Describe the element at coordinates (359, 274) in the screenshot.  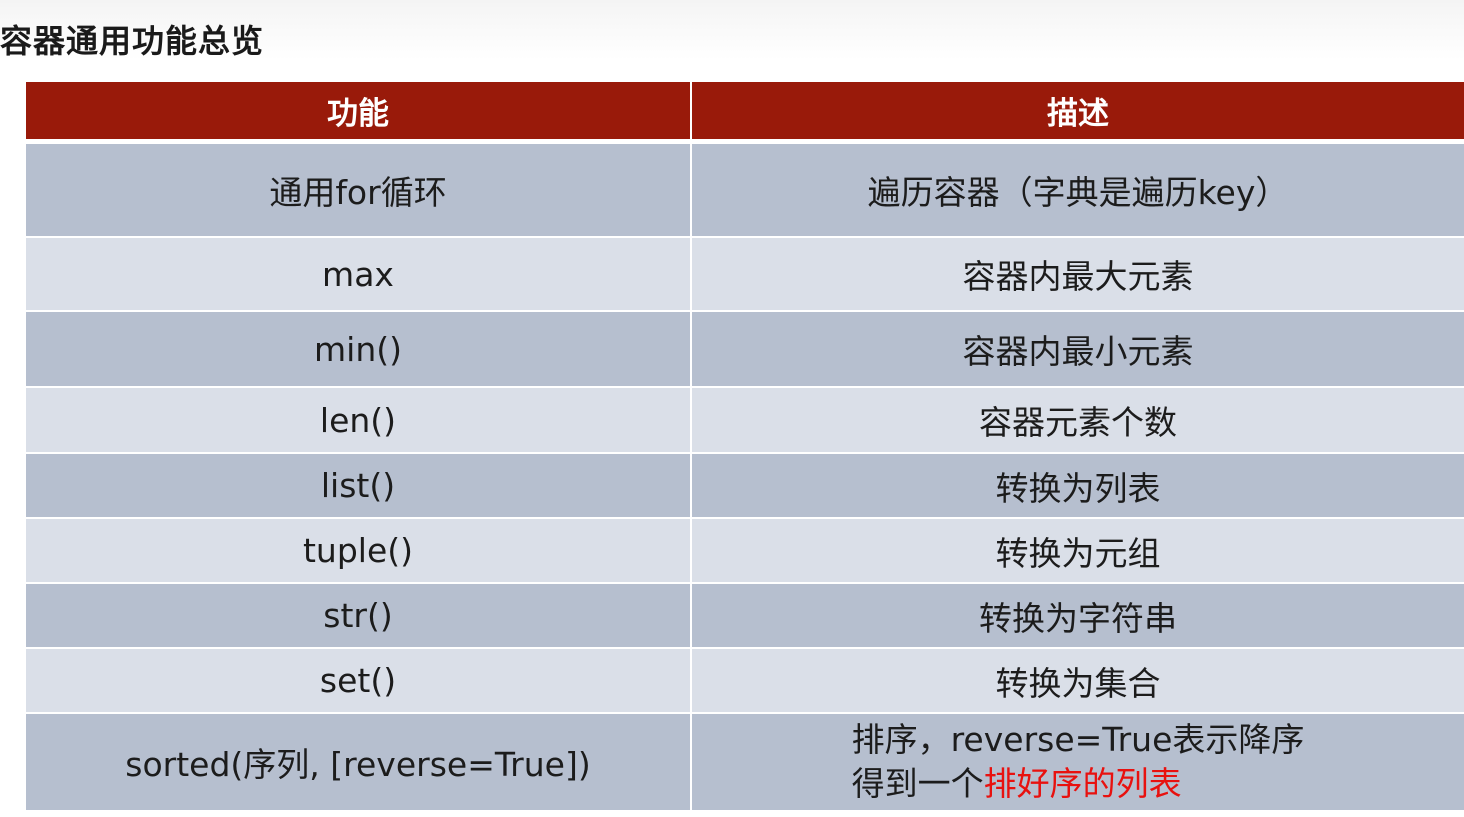
I see `function-cell: max` at that location.